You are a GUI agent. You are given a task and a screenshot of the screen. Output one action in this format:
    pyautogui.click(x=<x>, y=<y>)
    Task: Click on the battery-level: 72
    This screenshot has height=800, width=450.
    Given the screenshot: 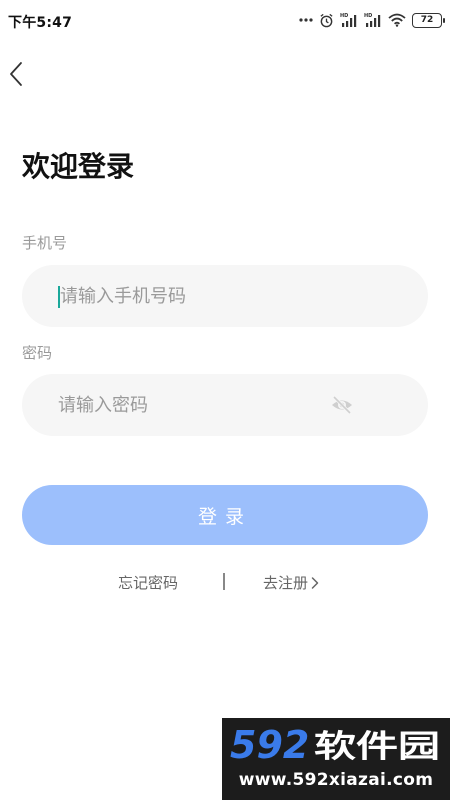 What is the action you would take?
    pyautogui.click(x=427, y=19)
    